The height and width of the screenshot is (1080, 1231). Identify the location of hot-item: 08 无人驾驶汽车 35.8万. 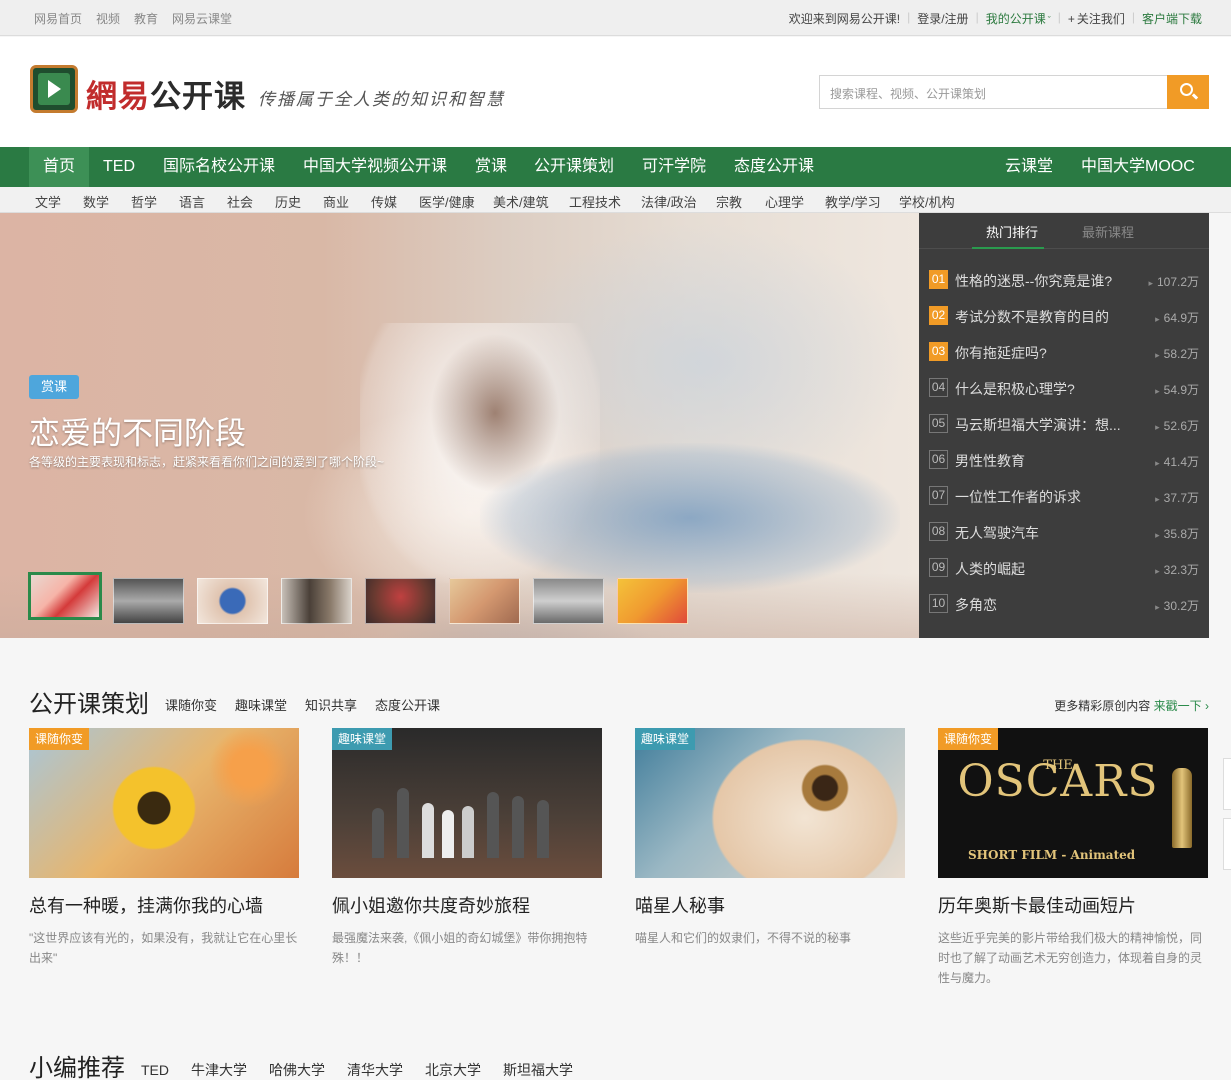
(1064, 532).